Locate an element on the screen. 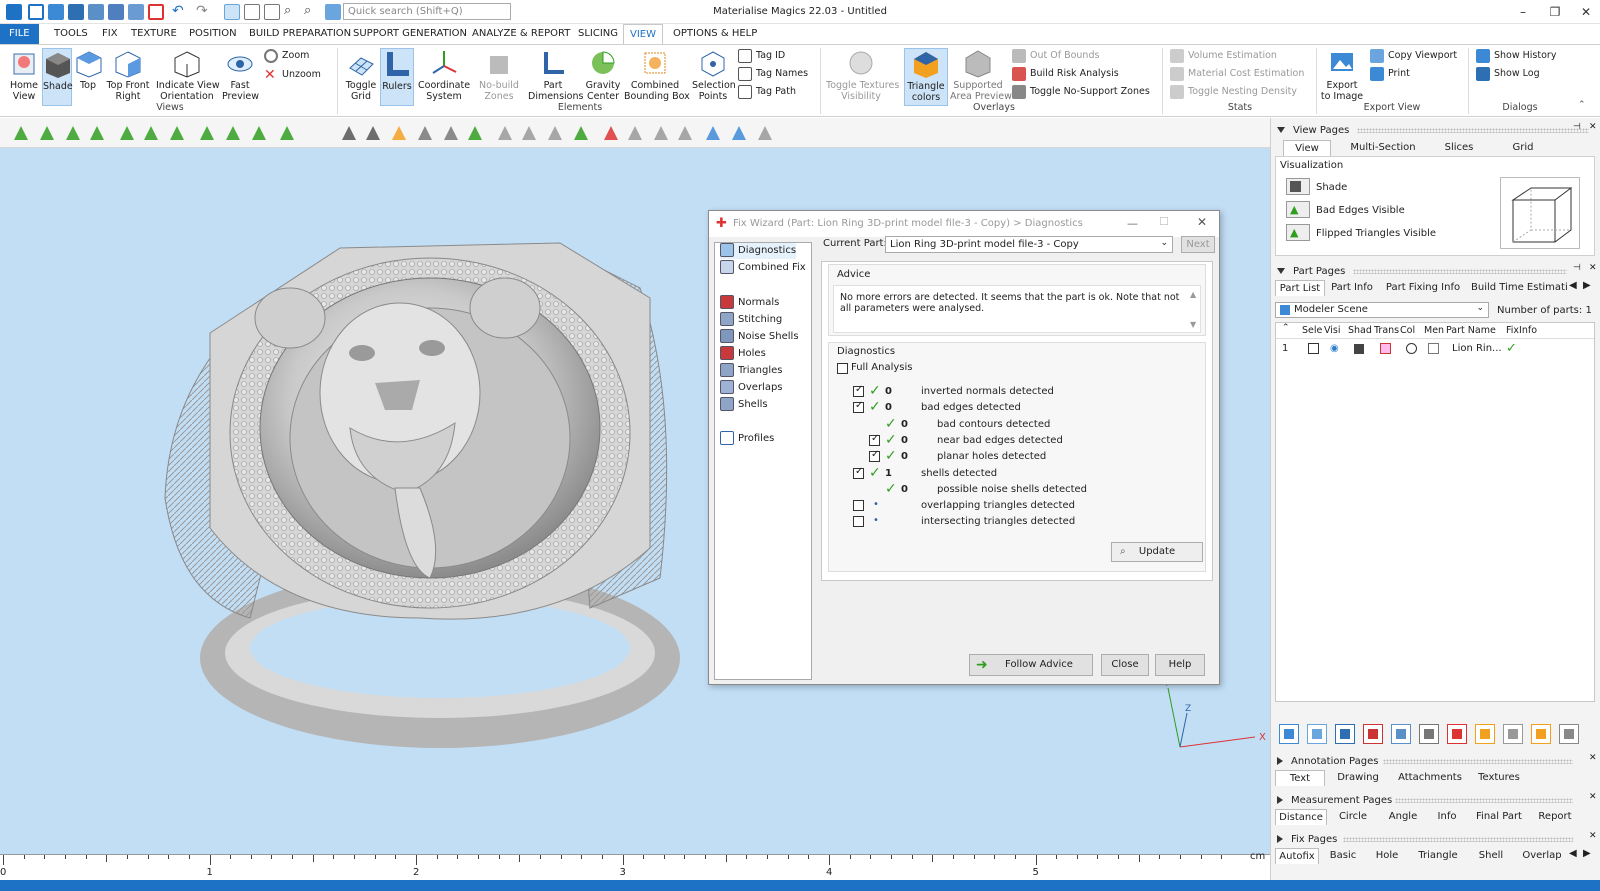 This screenshot has width=1600, height=891. tag-id-button: Tag ID is located at coordinates (761, 56).